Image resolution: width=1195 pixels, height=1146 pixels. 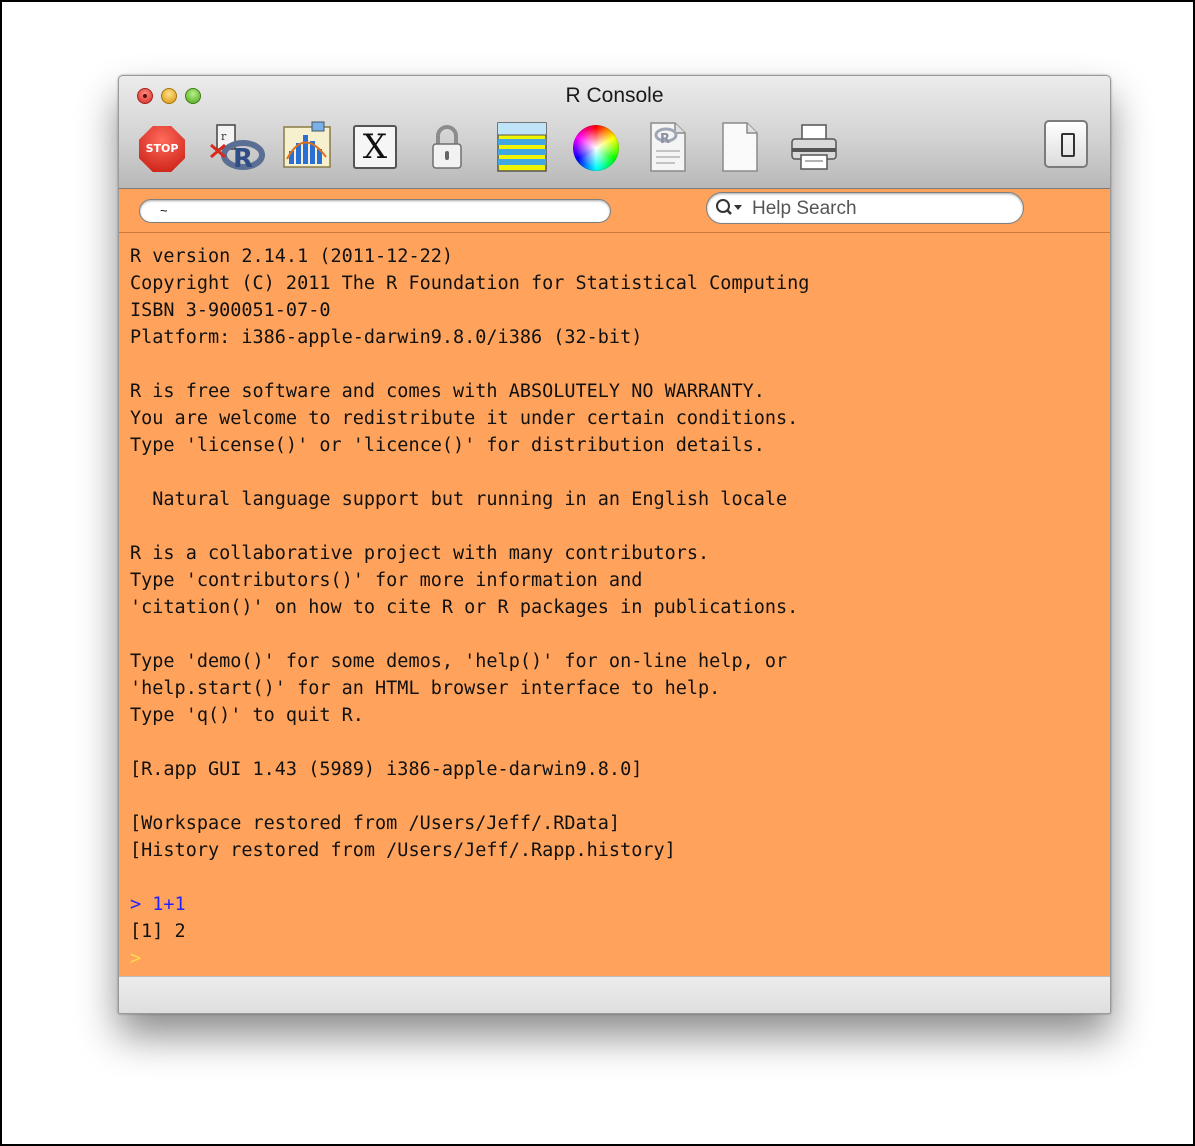 I want to click on help-search-field: Help Search, so click(x=865, y=208).